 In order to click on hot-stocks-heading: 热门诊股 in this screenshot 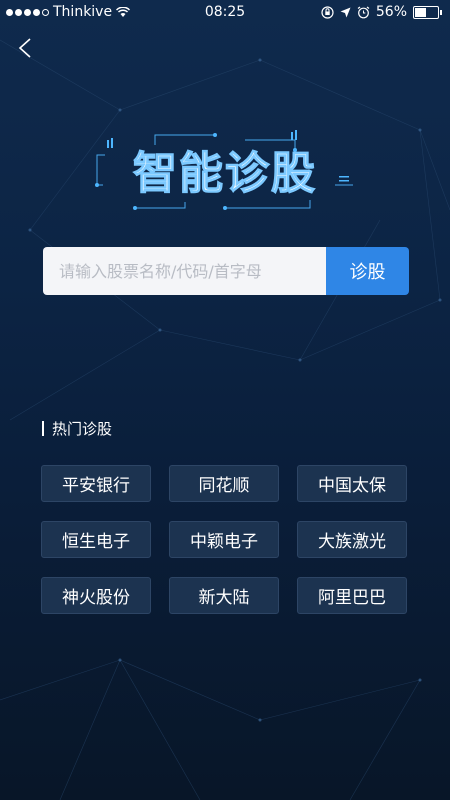, I will do `click(77, 428)`.